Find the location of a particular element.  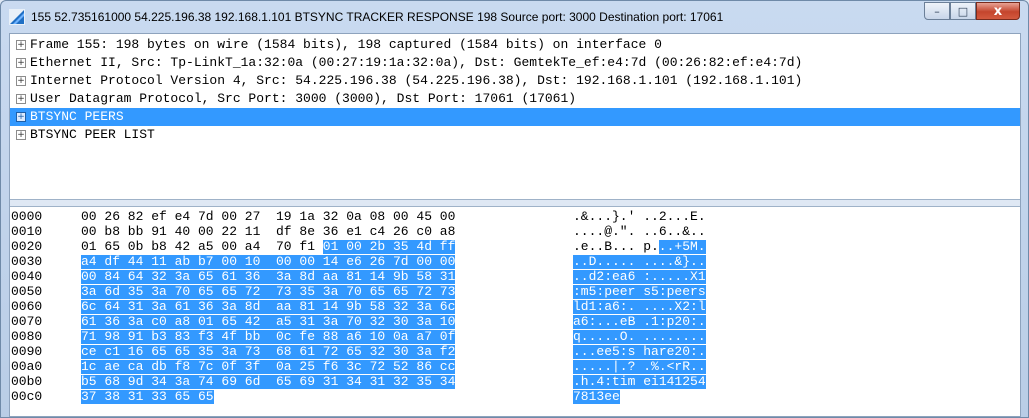

hex-byte: 6d is located at coordinates (260, 382).